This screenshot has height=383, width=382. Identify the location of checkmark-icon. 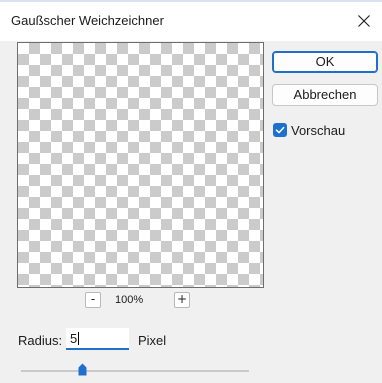
(280, 130).